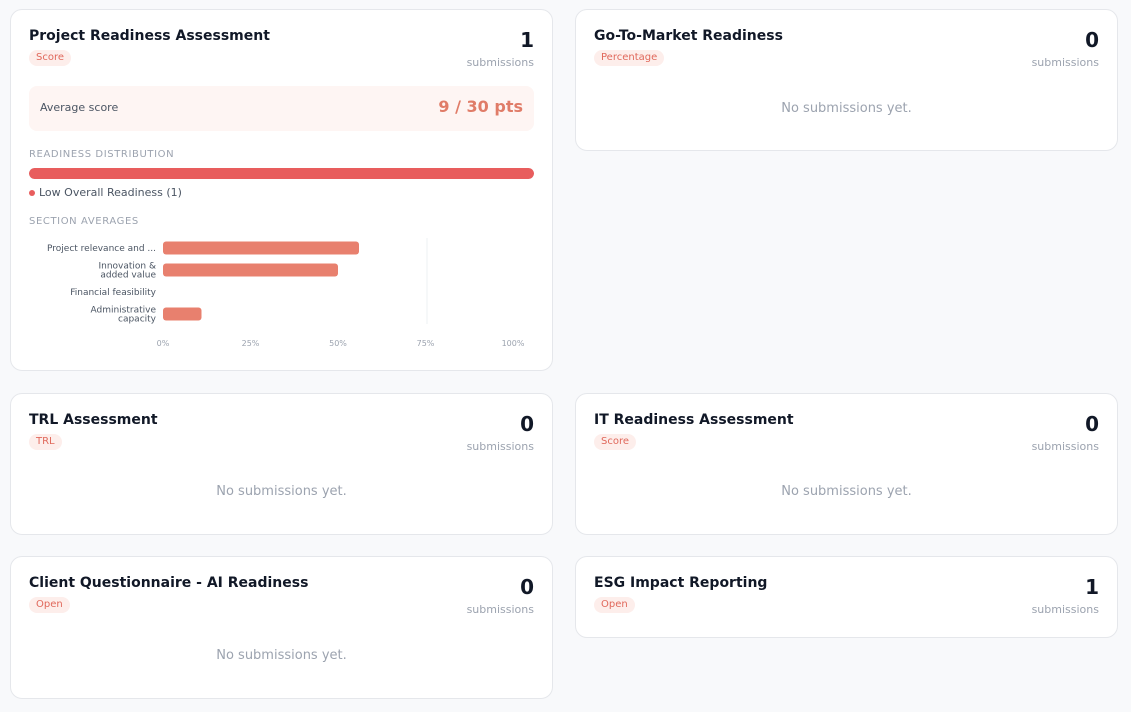 The width and height of the screenshot is (1131, 712). What do you see at coordinates (93, 420) in the screenshot?
I see `card-title: TRL Assessment` at bounding box center [93, 420].